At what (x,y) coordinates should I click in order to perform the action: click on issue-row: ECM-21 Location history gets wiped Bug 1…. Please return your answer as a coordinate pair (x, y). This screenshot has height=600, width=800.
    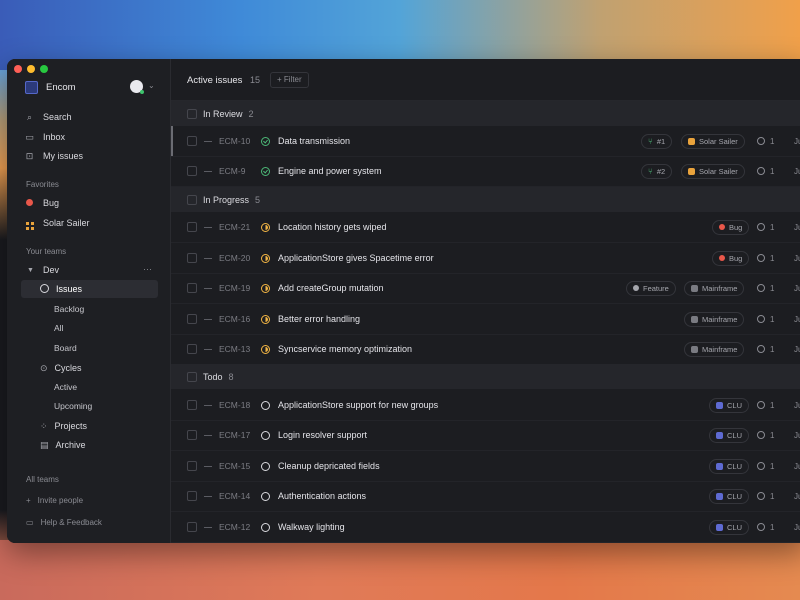
    Looking at the image, I should click on (485, 227).